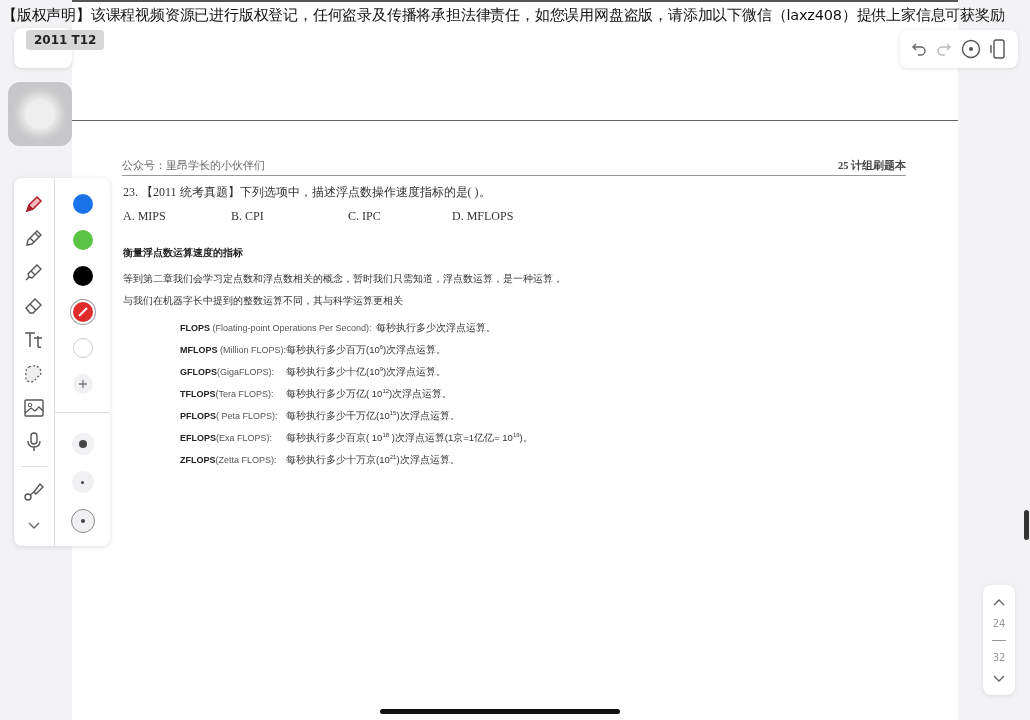  I want to click on add-icon, so click(82, 384).